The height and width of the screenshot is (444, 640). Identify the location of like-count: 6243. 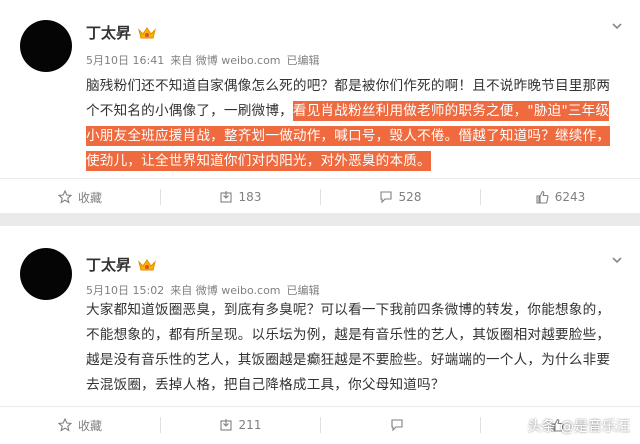
(570, 197).